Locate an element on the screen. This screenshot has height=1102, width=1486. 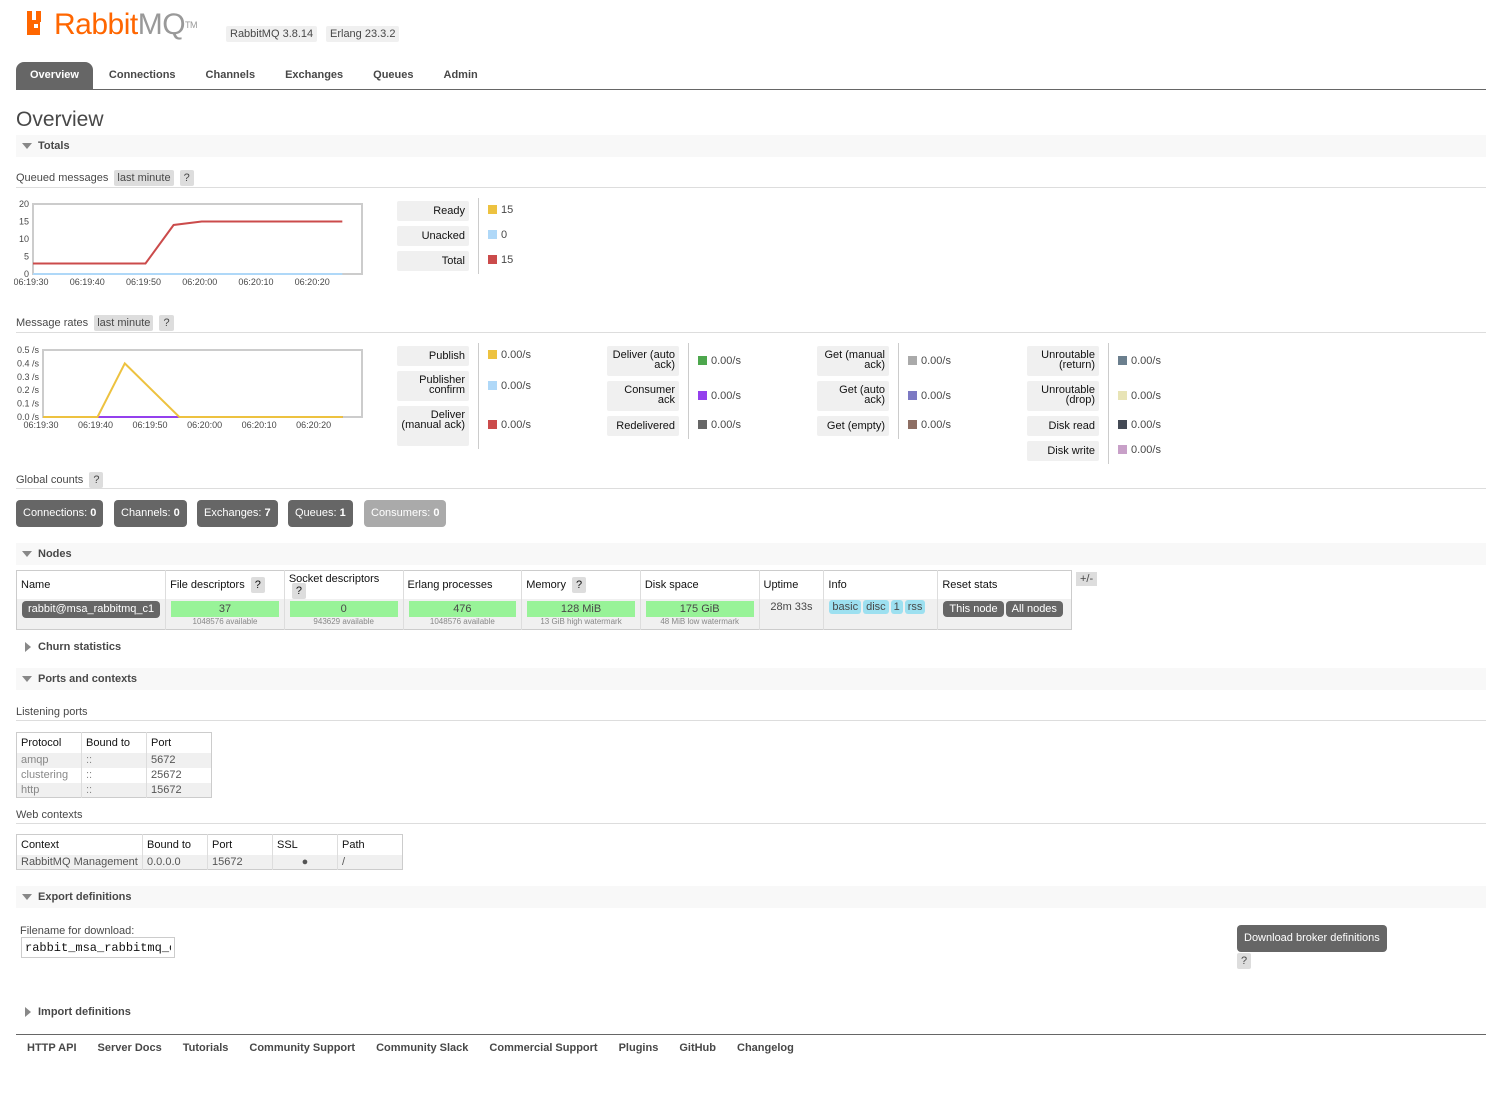
section-export-definitions: Export definitions is located at coordinates (751, 897).